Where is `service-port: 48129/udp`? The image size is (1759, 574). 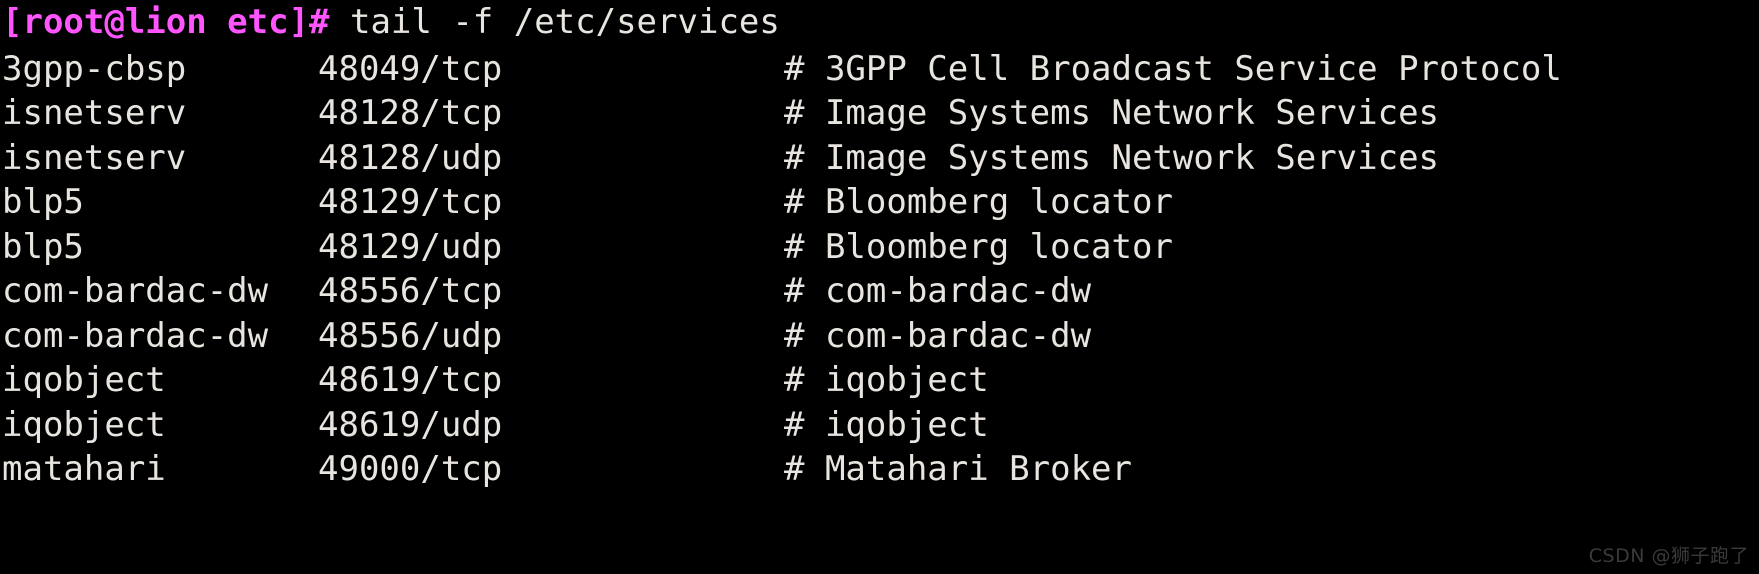
service-port: 48129/udp is located at coordinates (410, 246).